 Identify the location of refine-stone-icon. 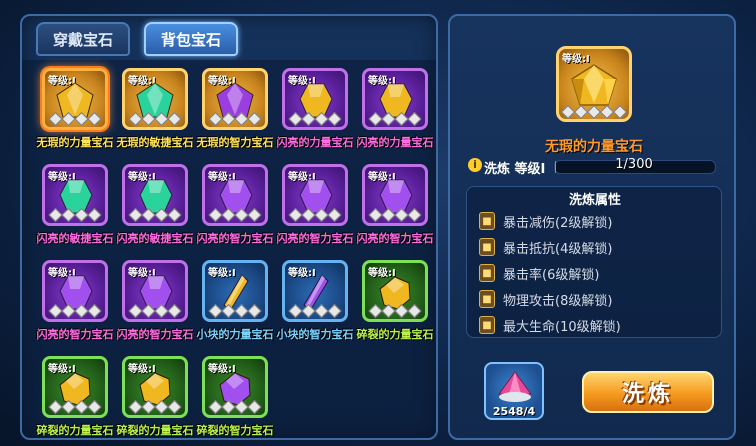
(515, 386).